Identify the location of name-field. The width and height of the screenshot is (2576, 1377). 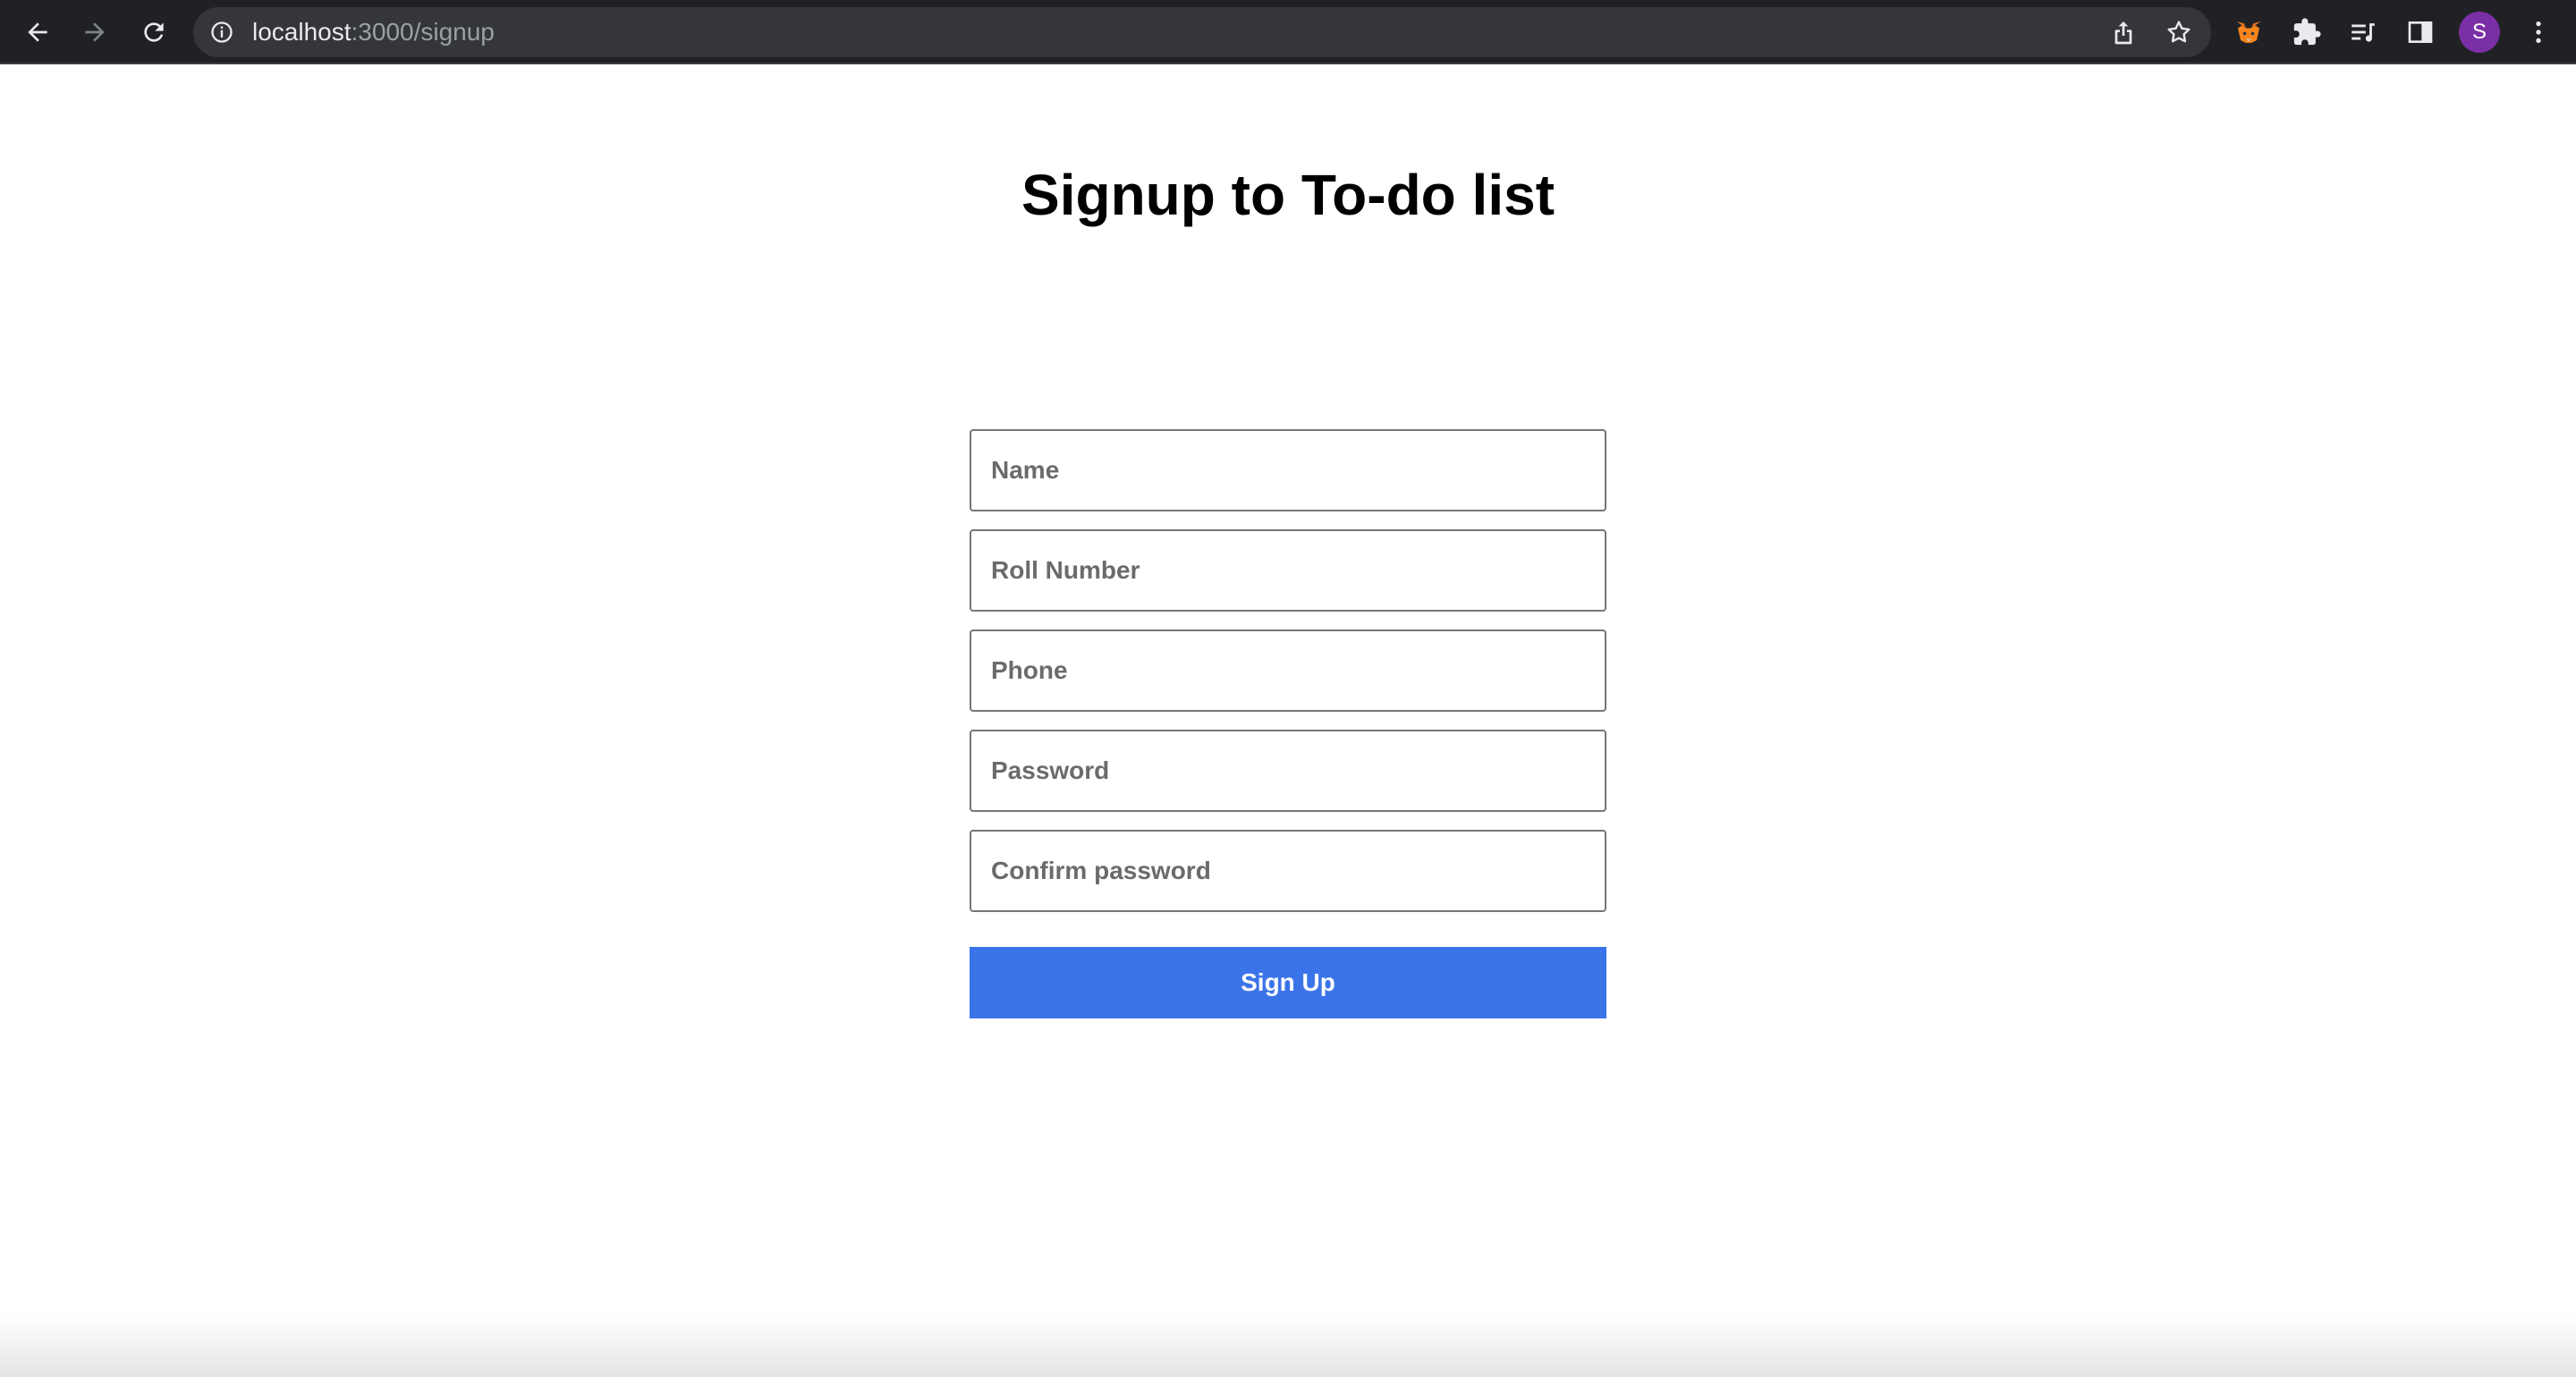
(1288, 470).